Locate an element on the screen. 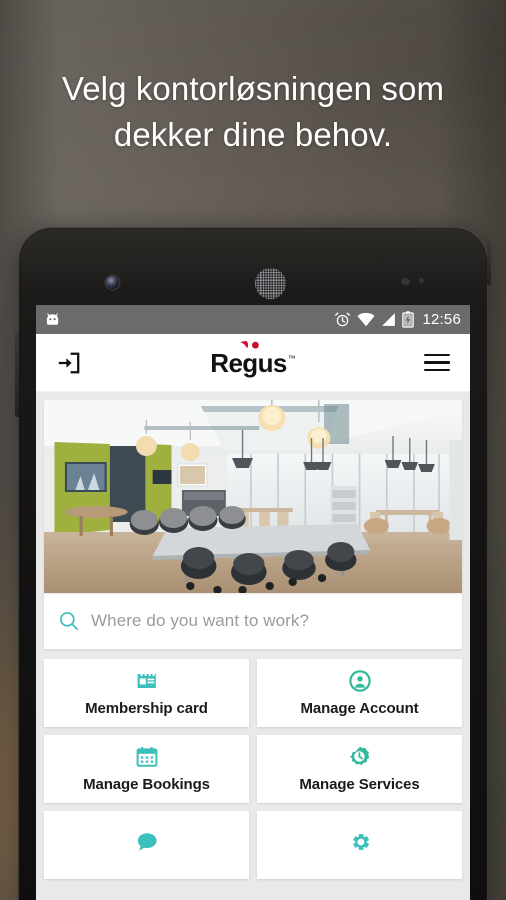 The height and width of the screenshot is (900, 506). calendar-icon is located at coordinates (146, 756).